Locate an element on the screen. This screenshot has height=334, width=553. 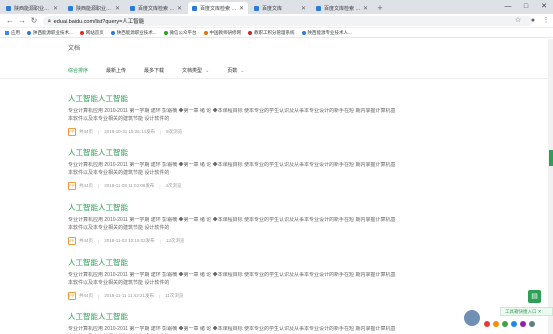
forward-icon: → is located at coordinates (22, 20).